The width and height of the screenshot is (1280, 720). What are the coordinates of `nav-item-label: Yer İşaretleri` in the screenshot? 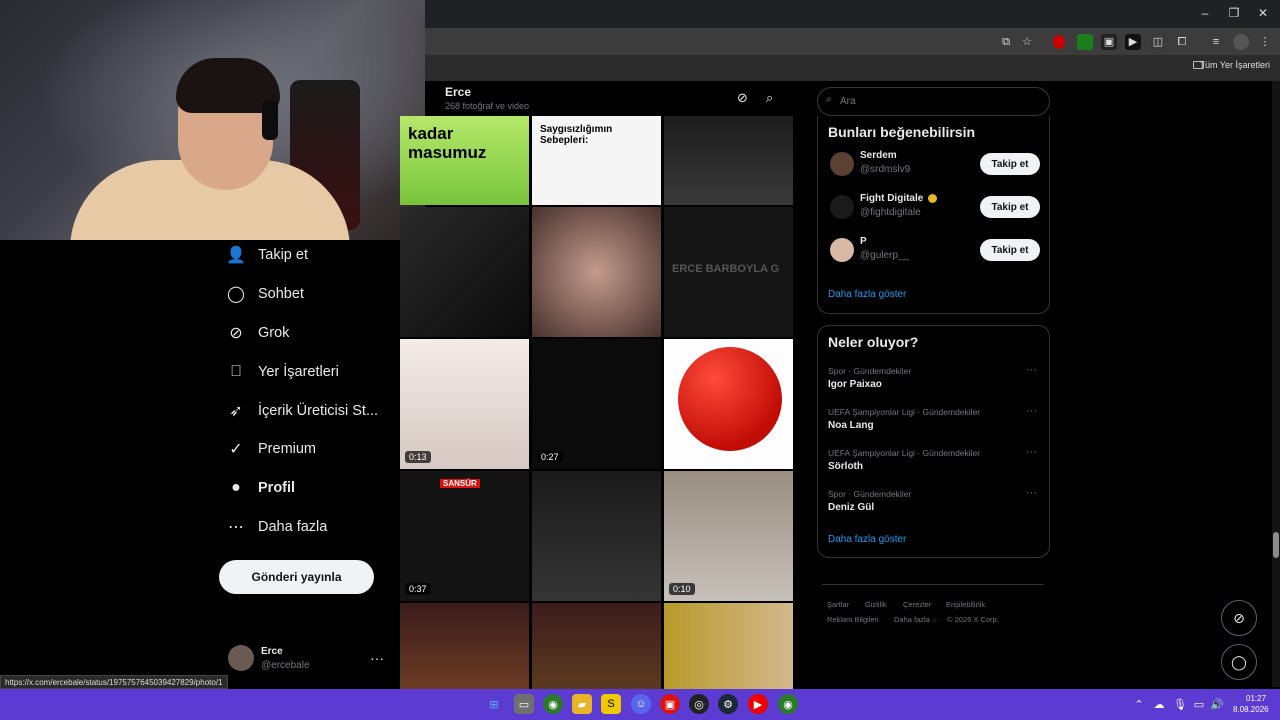 It's located at (298, 372).